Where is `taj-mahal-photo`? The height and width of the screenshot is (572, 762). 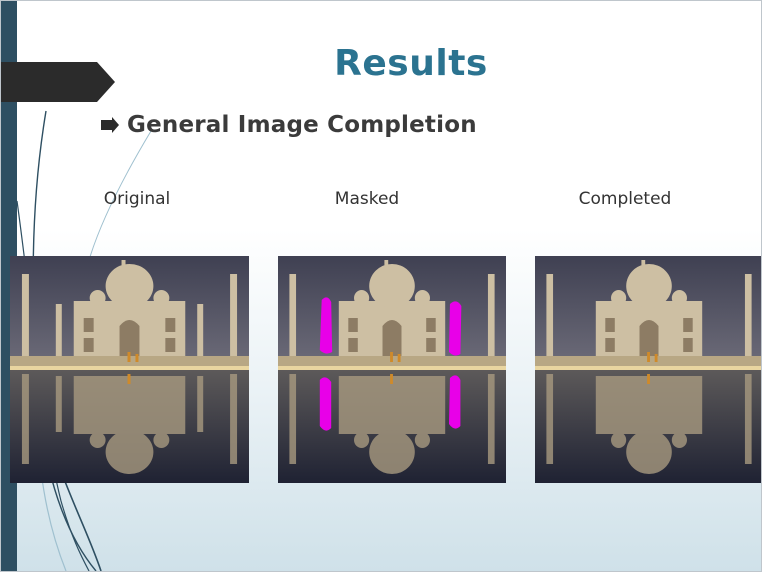 taj-mahal-photo is located at coordinates (129, 369).